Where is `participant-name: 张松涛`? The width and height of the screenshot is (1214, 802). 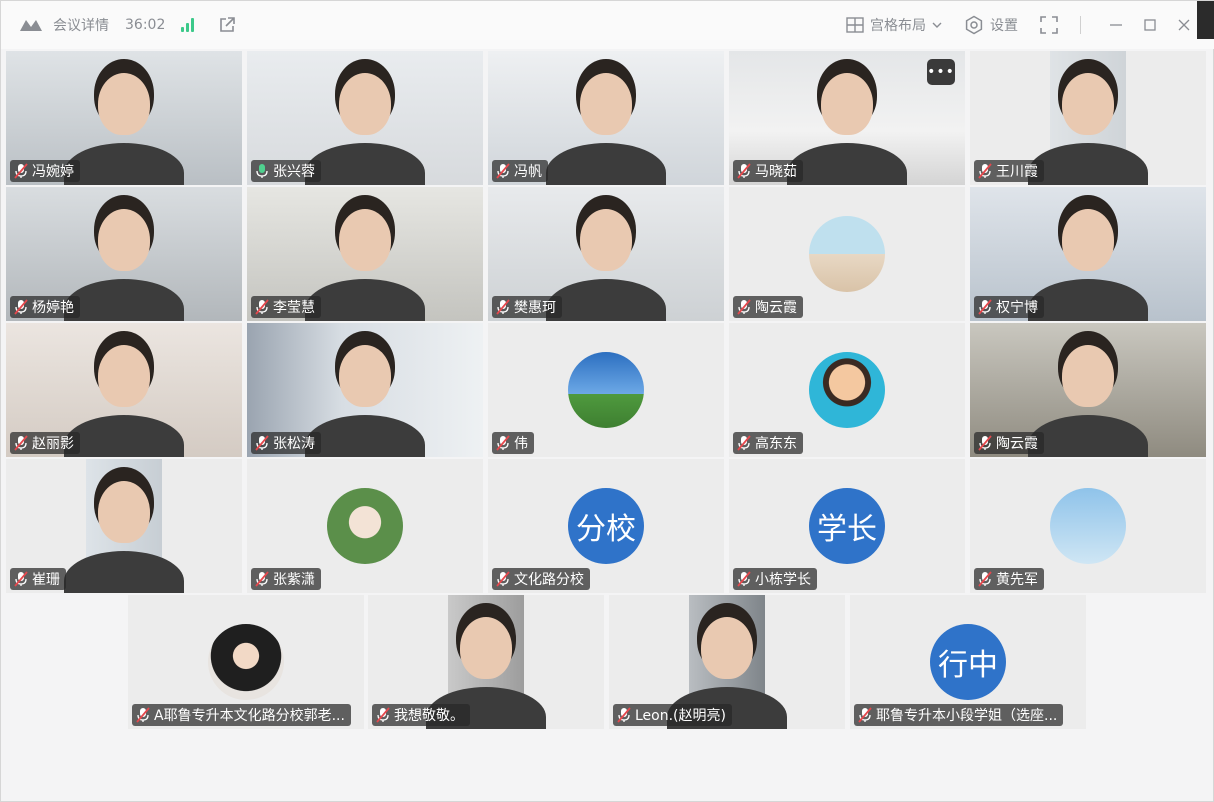 participant-name: 张松涛 is located at coordinates (294, 444).